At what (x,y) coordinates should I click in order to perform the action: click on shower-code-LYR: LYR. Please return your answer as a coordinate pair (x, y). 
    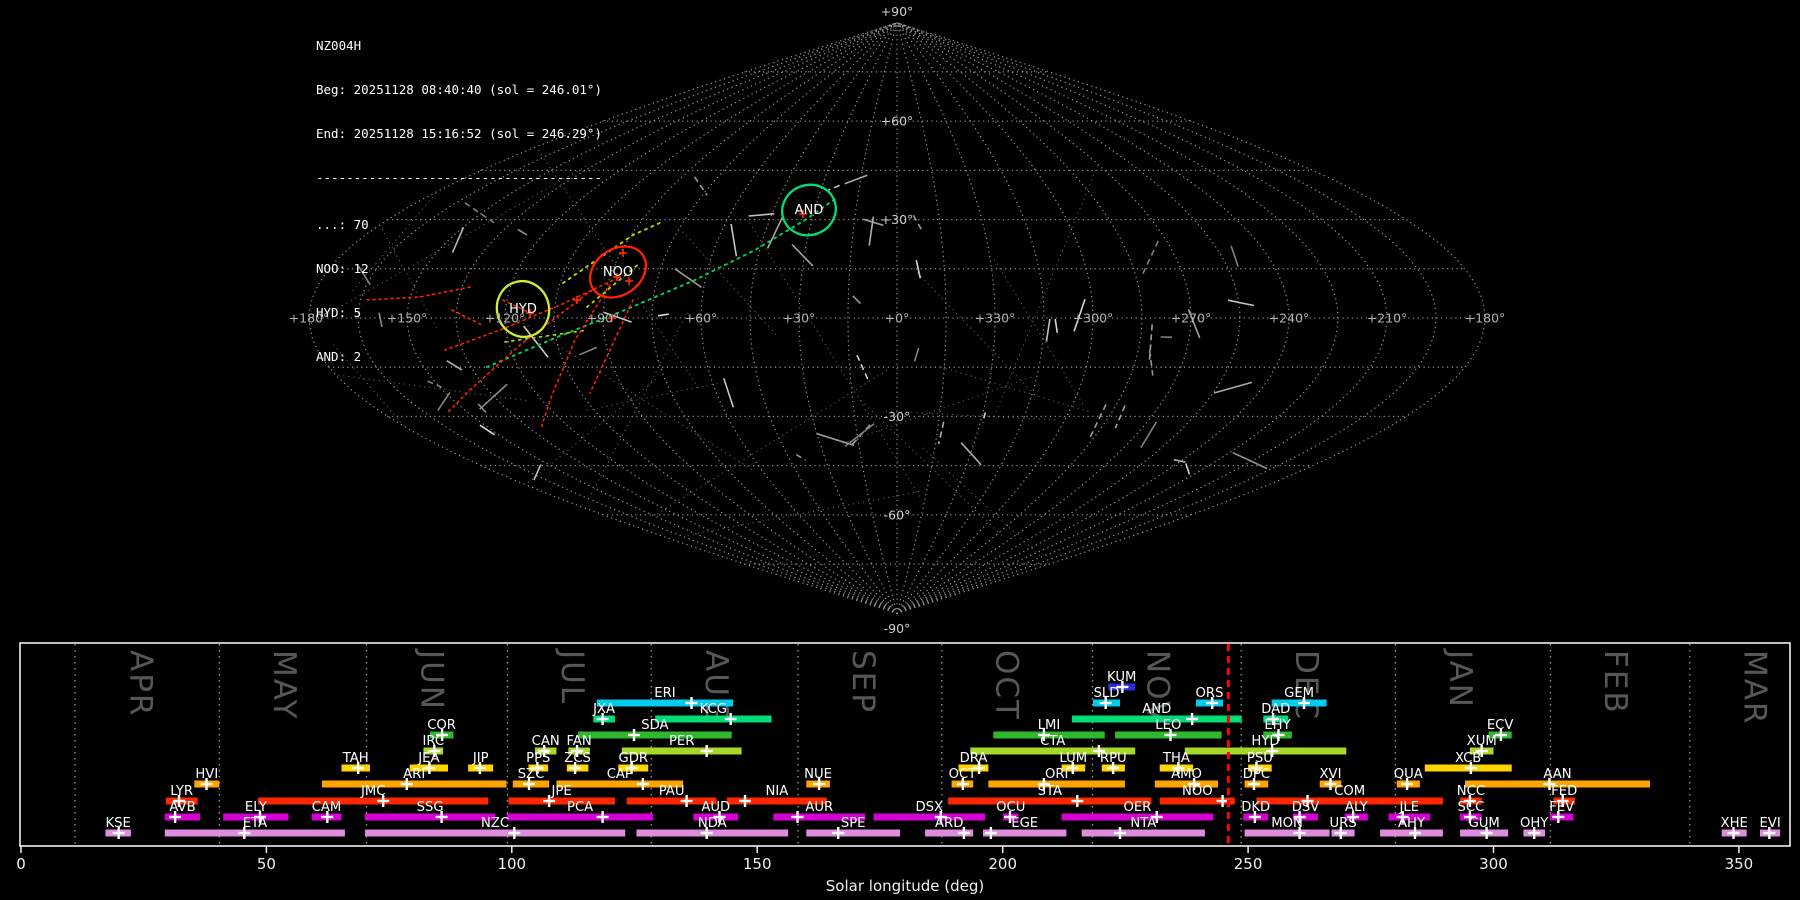
    Looking at the image, I should click on (181, 791).